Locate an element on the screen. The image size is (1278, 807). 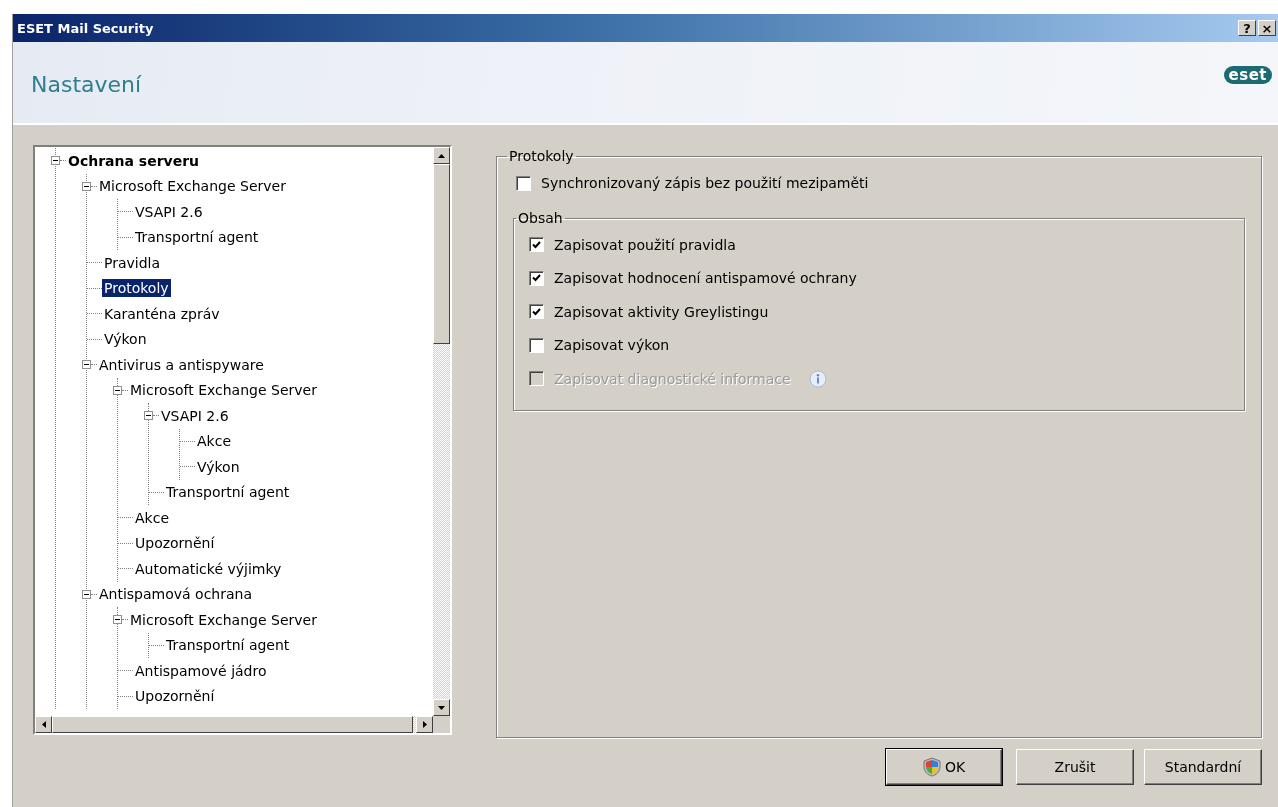
scroll-right-button is located at coordinates (424, 724).